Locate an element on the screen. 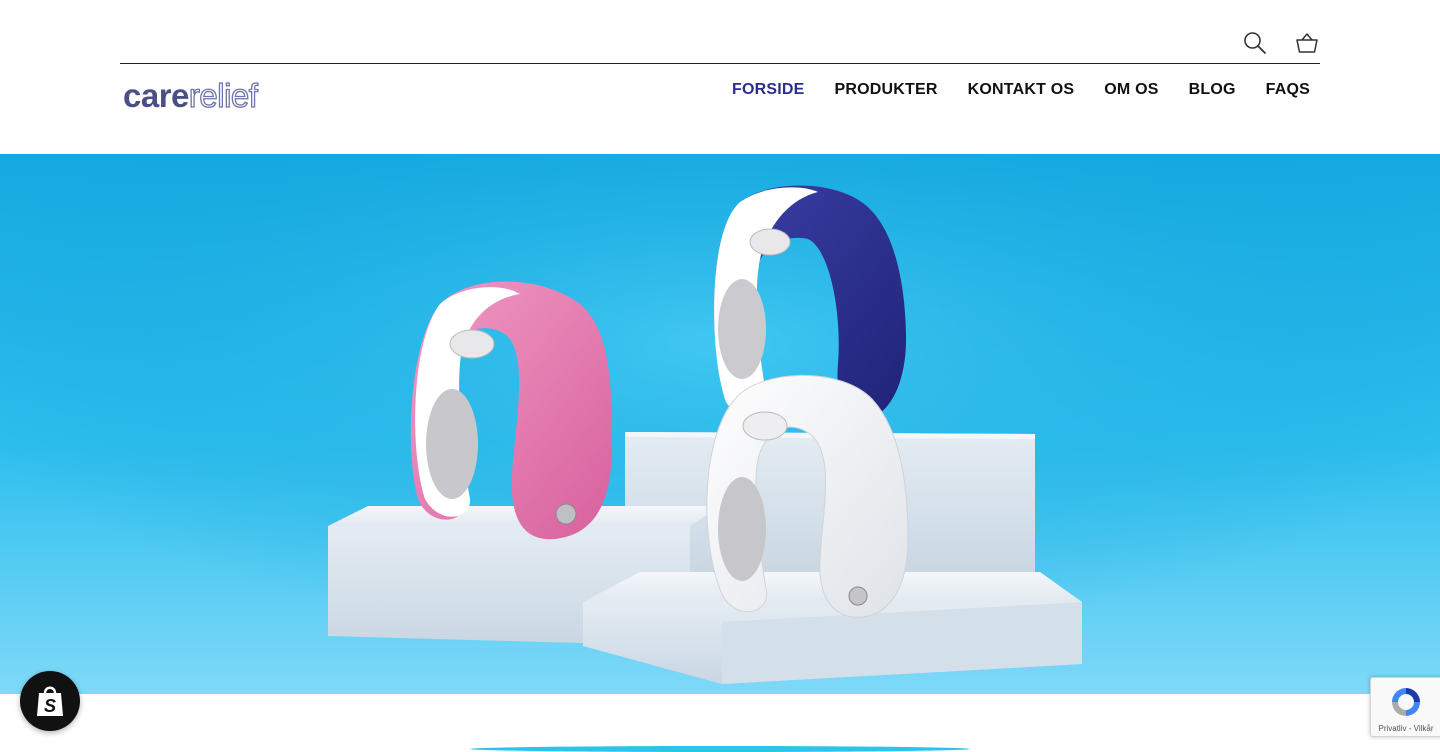 The width and height of the screenshot is (1440, 752). logo-text-relief: relief is located at coordinates (223, 95).